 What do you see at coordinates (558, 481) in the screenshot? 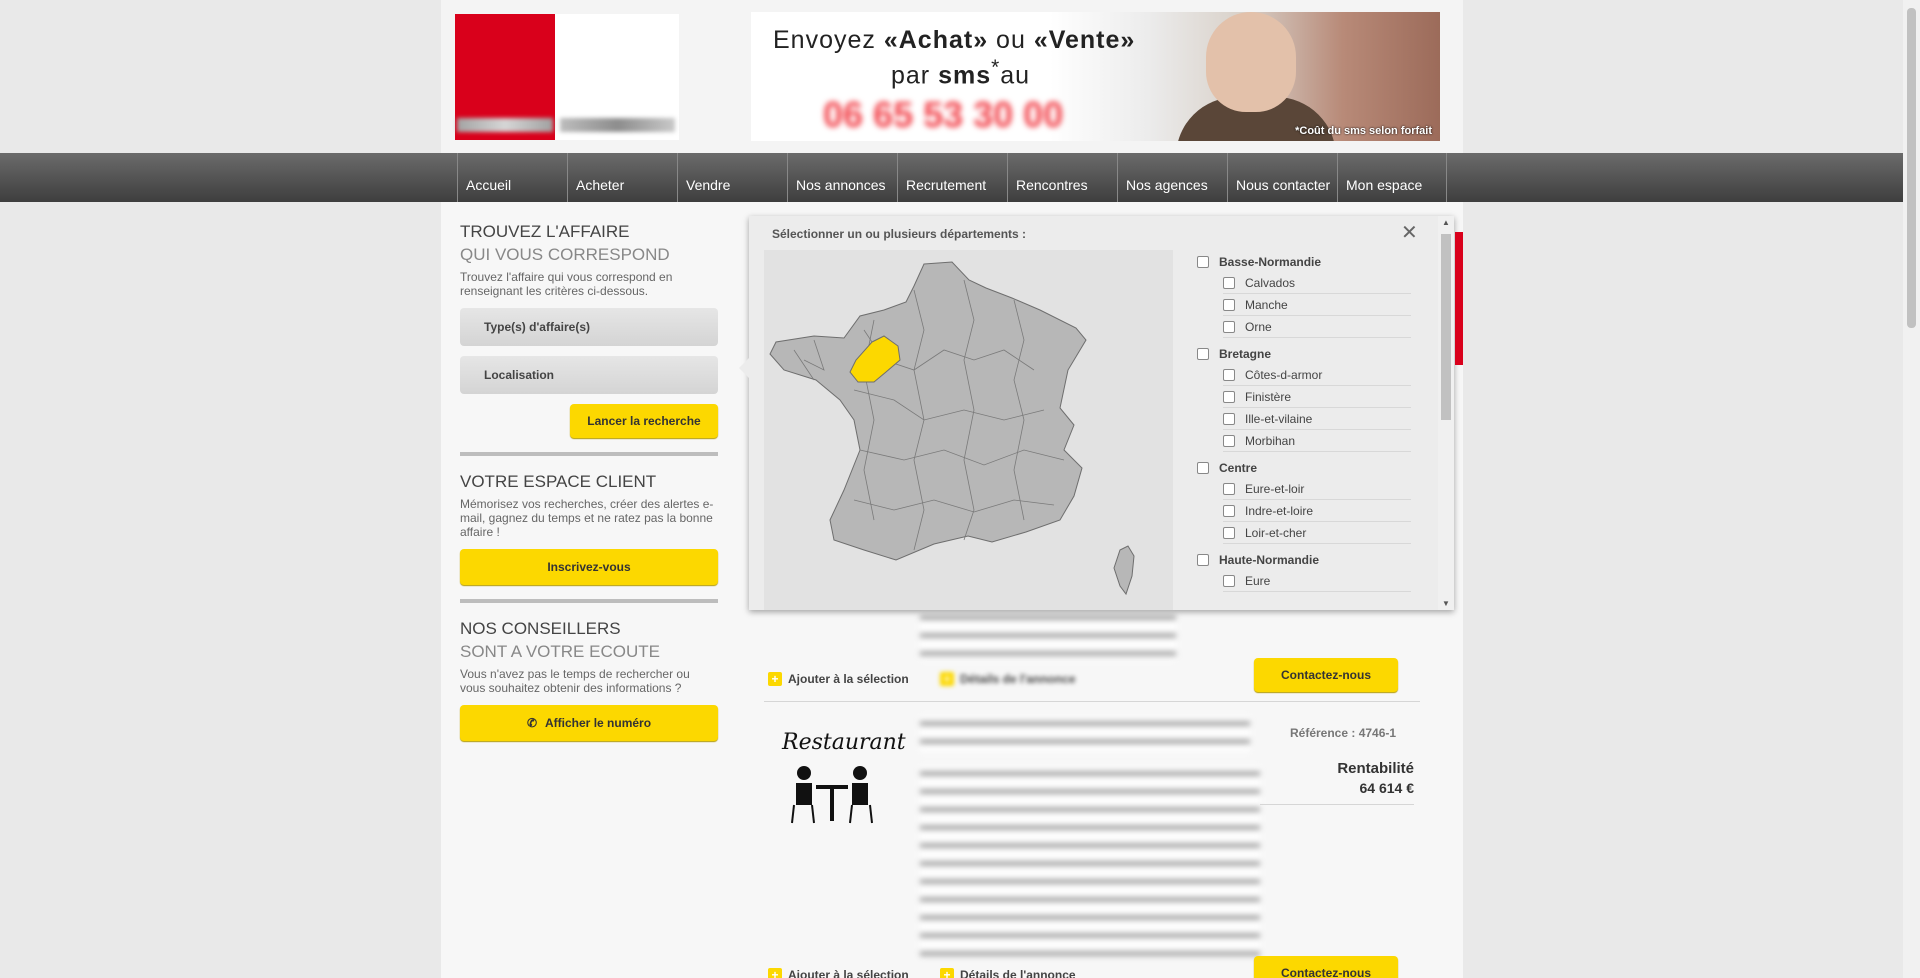
I see `client-space-title: VOTRE ESPACE CLIENT` at bounding box center [558, 481].